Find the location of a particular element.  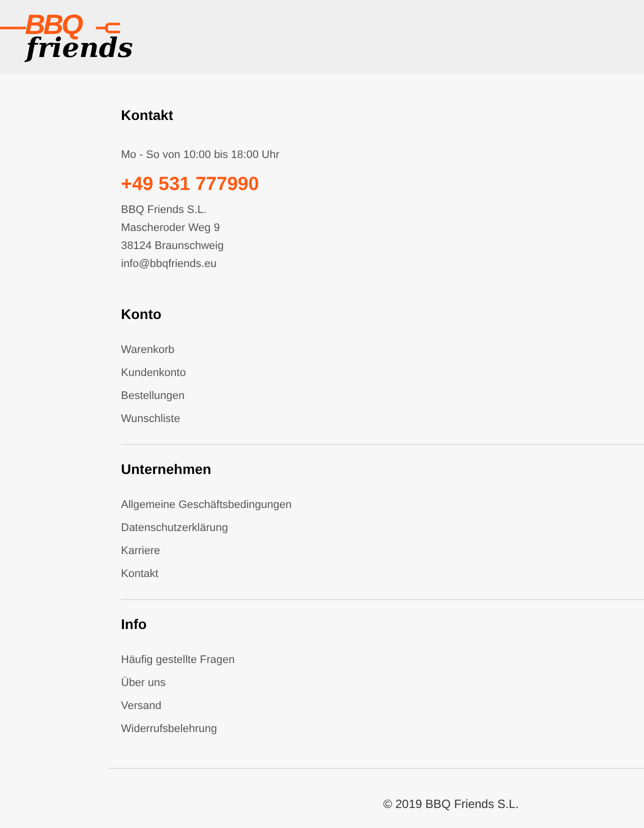

section-heading: Info is located at coordinates (134, 624).